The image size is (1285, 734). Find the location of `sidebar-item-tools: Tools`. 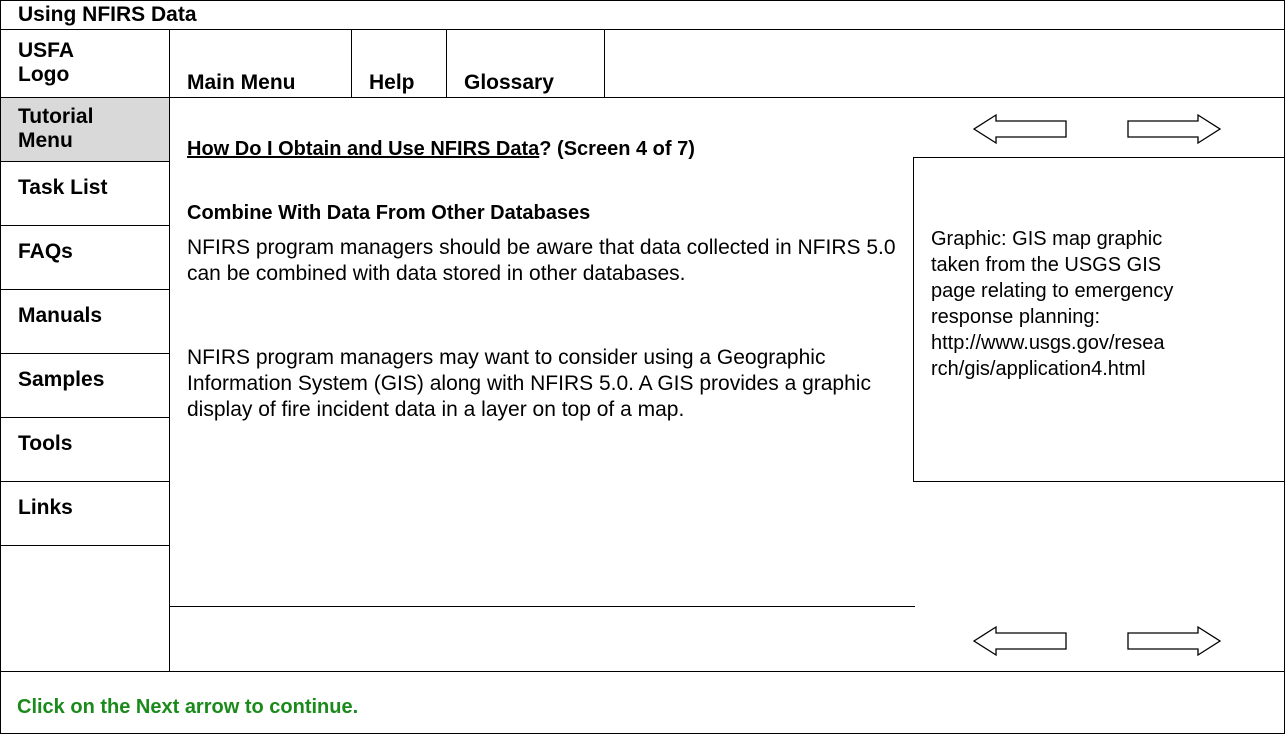

sidebar-item-tools: Tools is located at coordinates (85, 450).